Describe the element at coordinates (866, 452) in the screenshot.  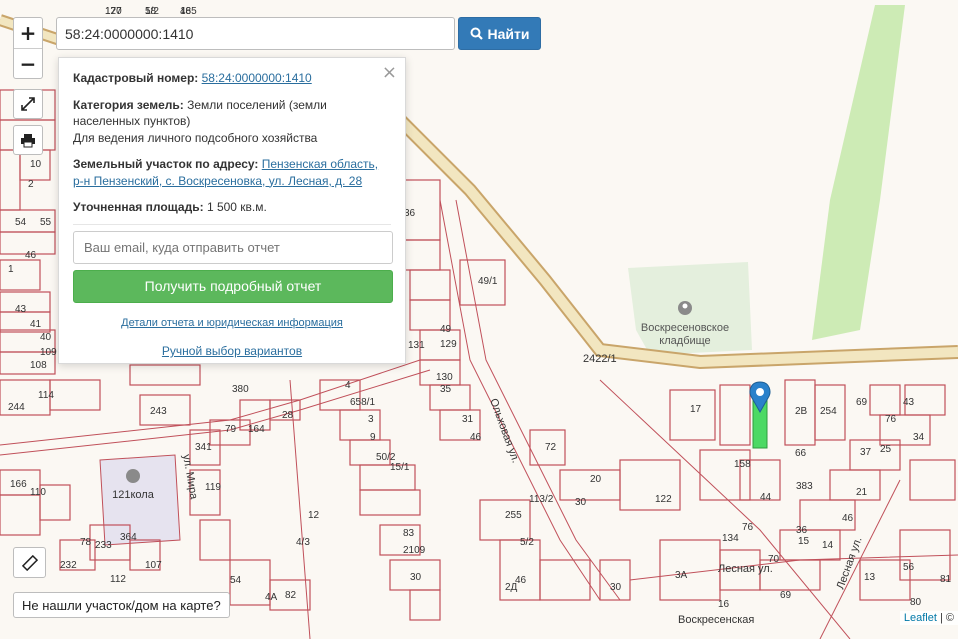
I see `parcel-number-label: 37` at that location.